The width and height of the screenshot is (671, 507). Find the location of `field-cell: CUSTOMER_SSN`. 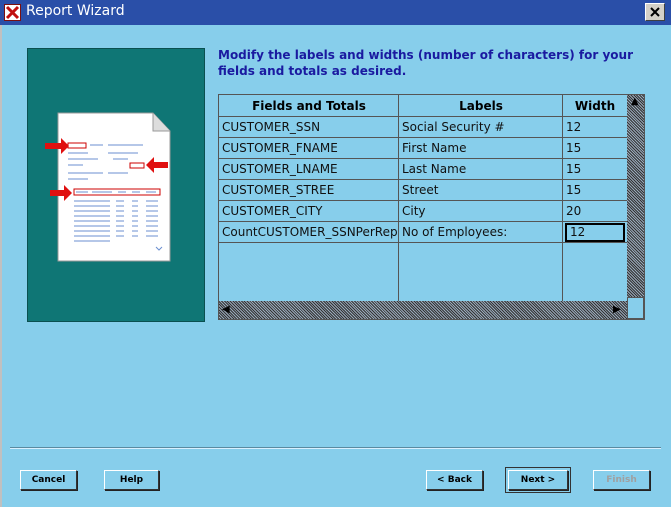

field-cell: CUSTOMER_SSN is located at coordinates (309, 127).